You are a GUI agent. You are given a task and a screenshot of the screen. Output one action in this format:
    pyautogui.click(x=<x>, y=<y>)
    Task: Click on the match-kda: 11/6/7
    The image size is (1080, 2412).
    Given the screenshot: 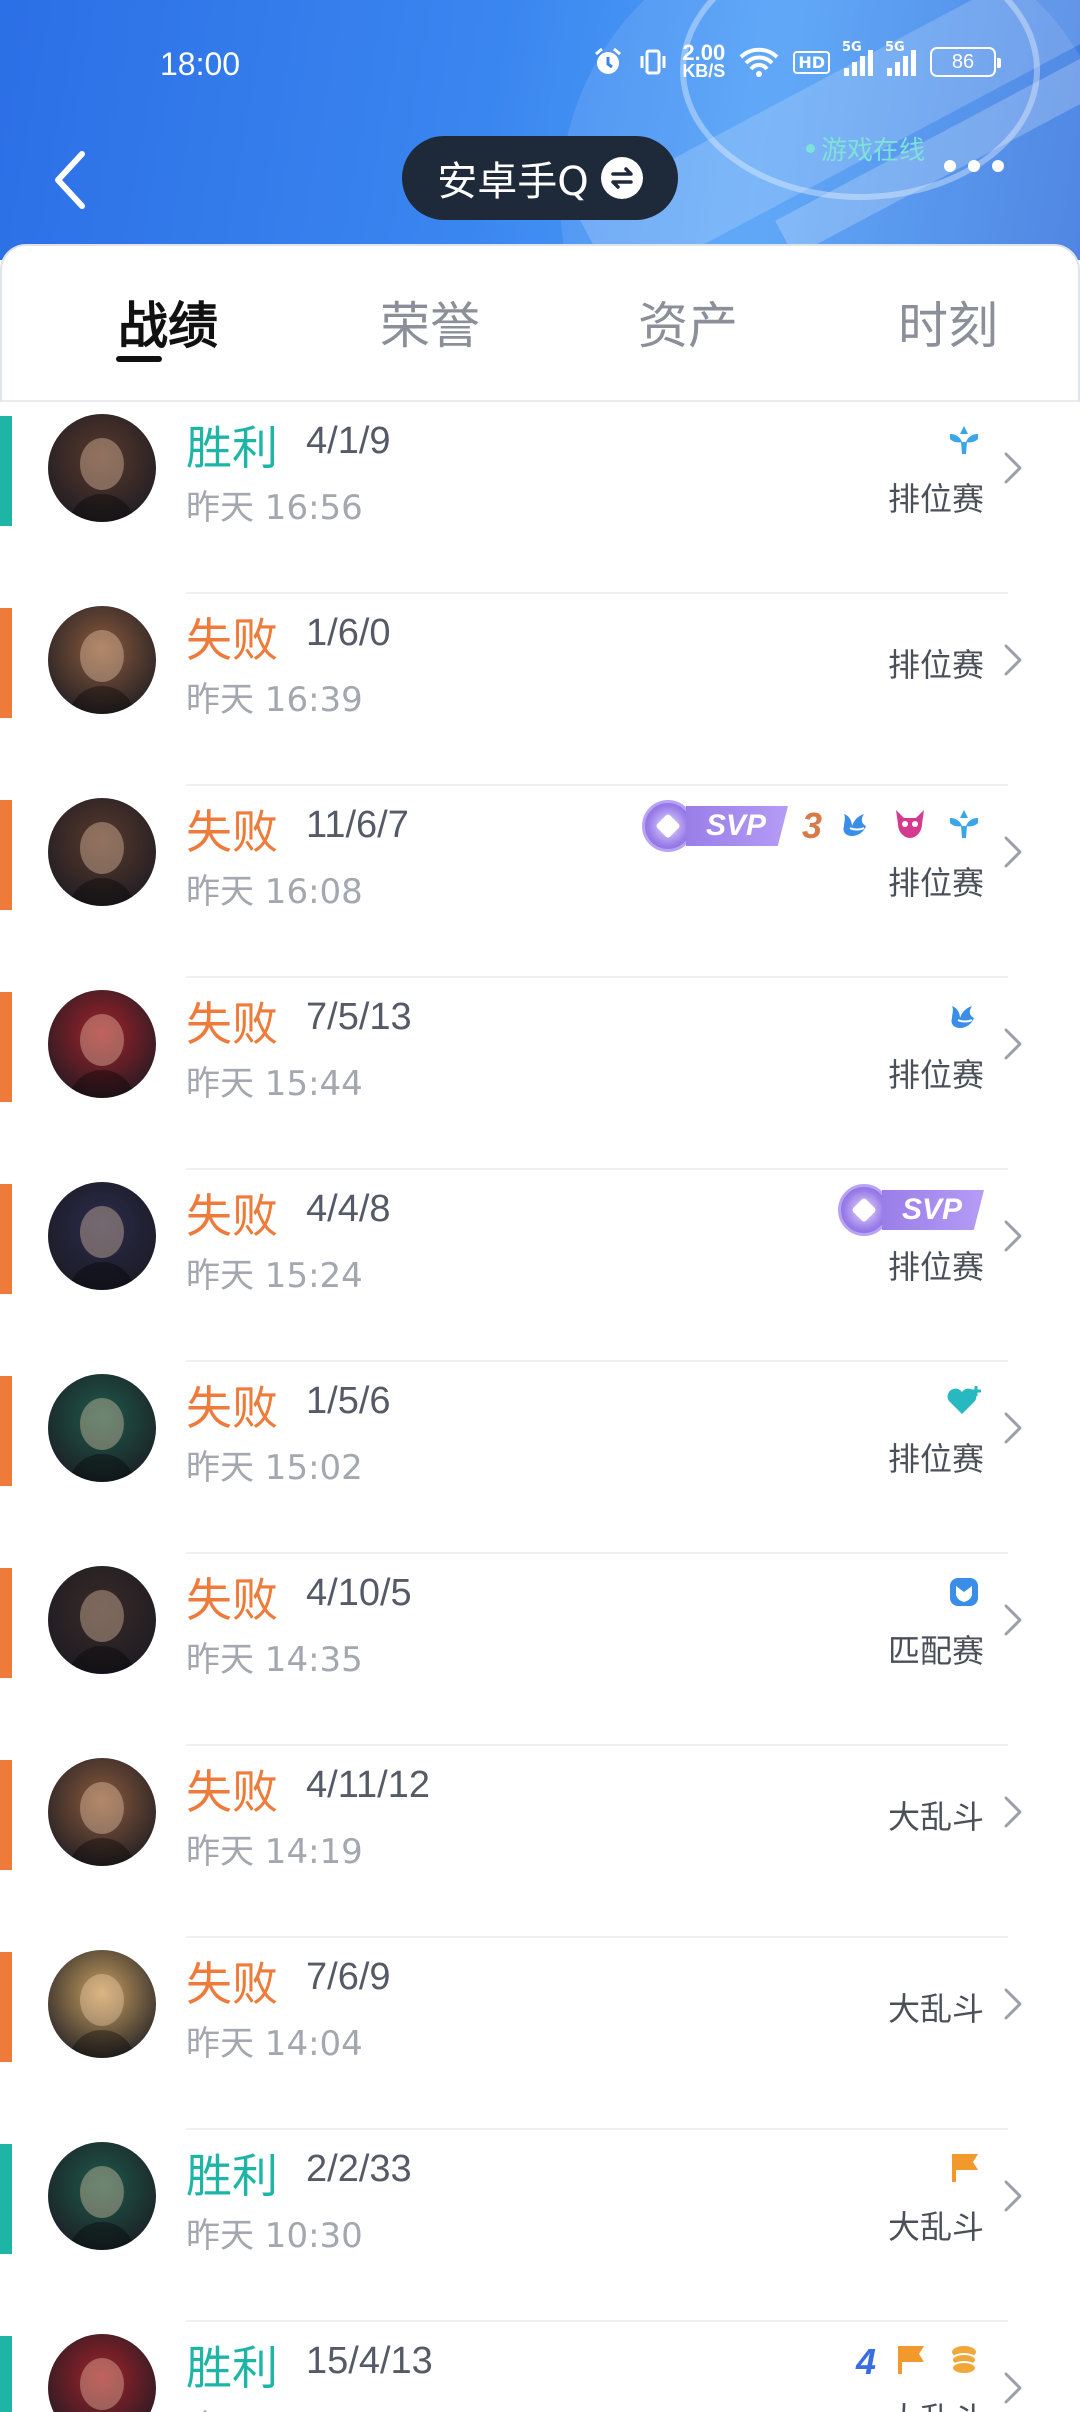 What is the action you would take?
    pyautogui.click(x=357, y=825)
    